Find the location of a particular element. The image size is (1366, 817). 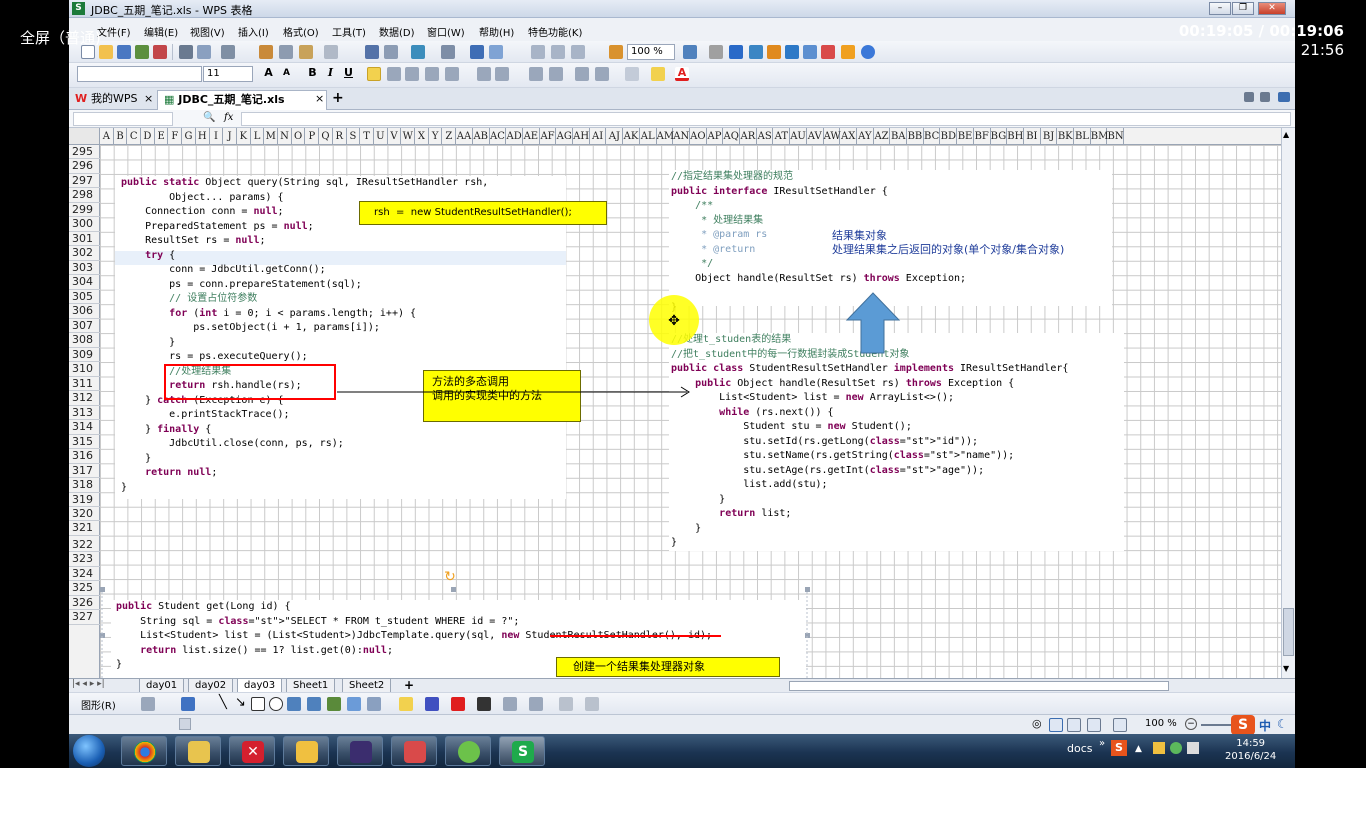

tray-expand-icon: » is located at coordinates (1102, 743).